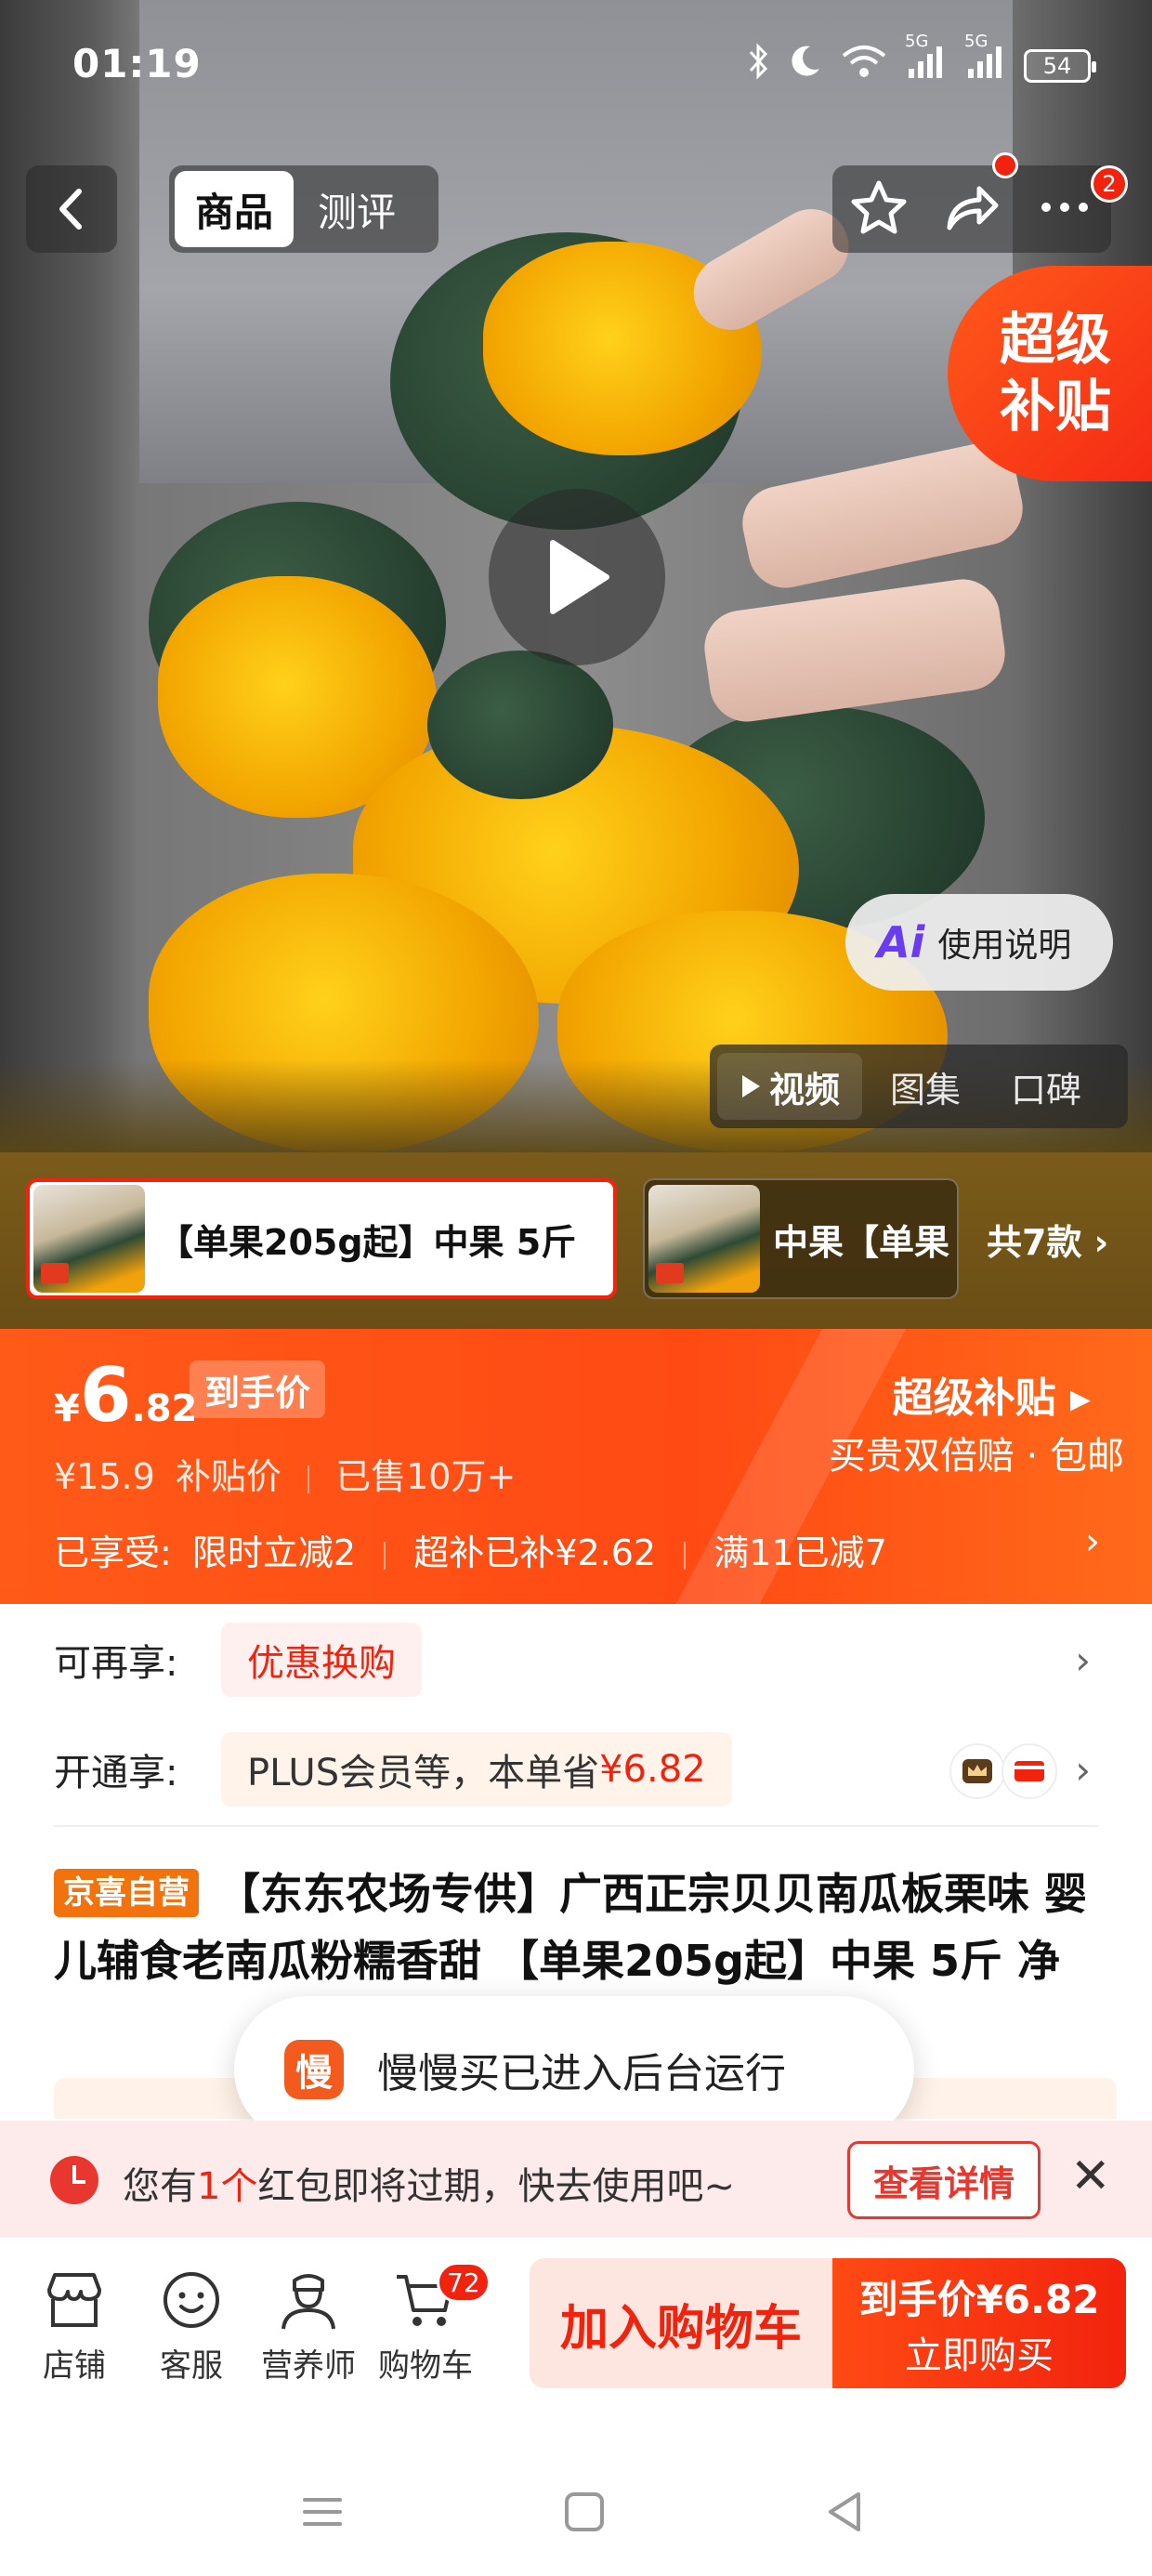 Image resolution: width=1152 pixels, height=2576 pixels. I want to click on status-icons: 5G 5G 54, so click(921, 60).